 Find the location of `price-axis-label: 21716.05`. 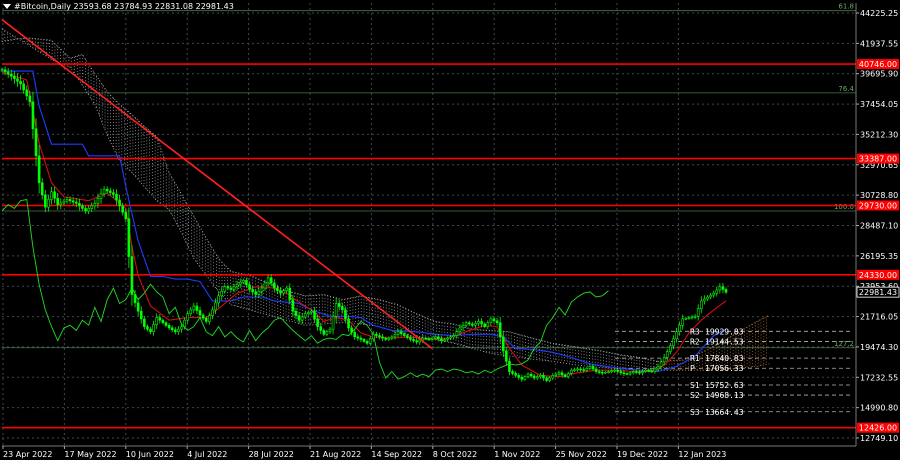

price-axis-label: 21716.05 is located at coordinates (879, 317).